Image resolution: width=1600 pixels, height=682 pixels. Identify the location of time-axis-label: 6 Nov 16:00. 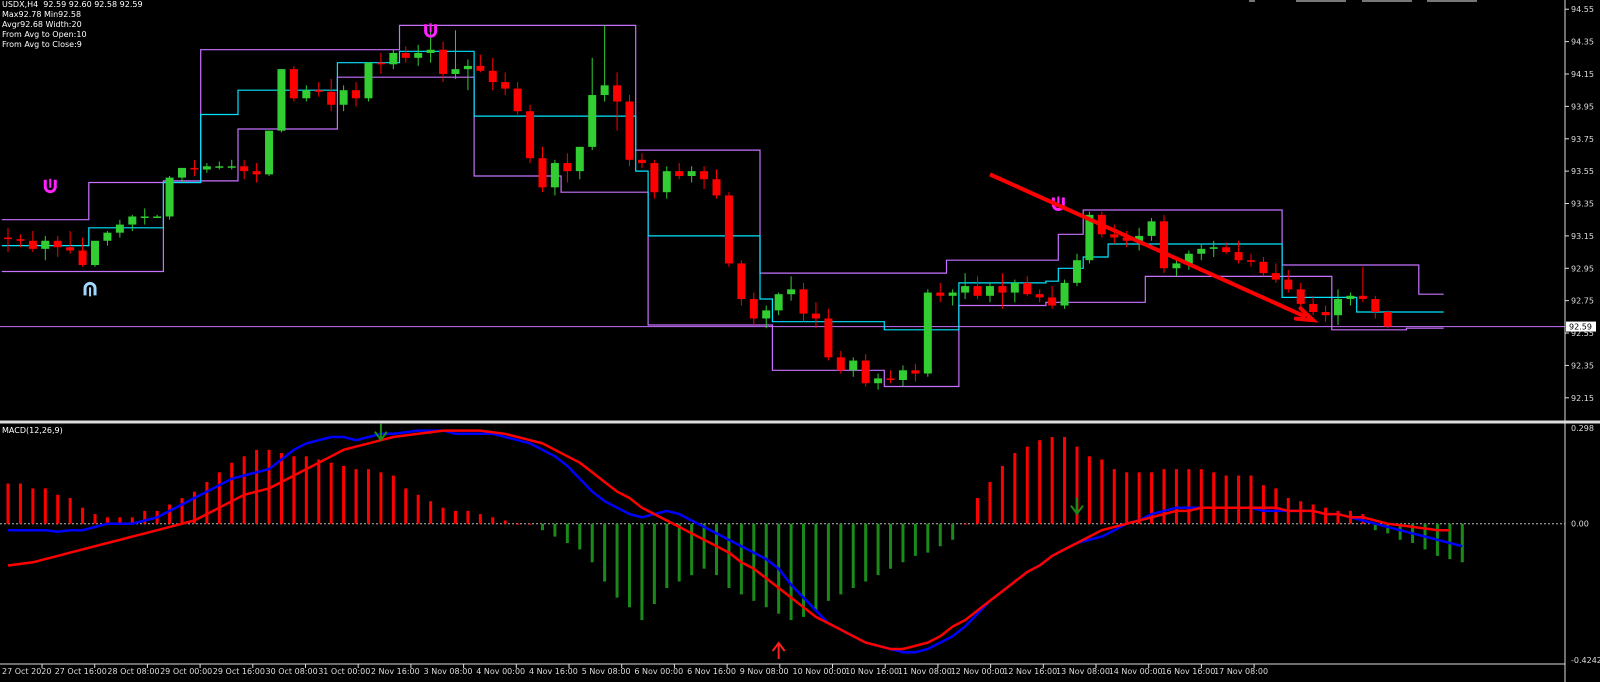
(711, 671).